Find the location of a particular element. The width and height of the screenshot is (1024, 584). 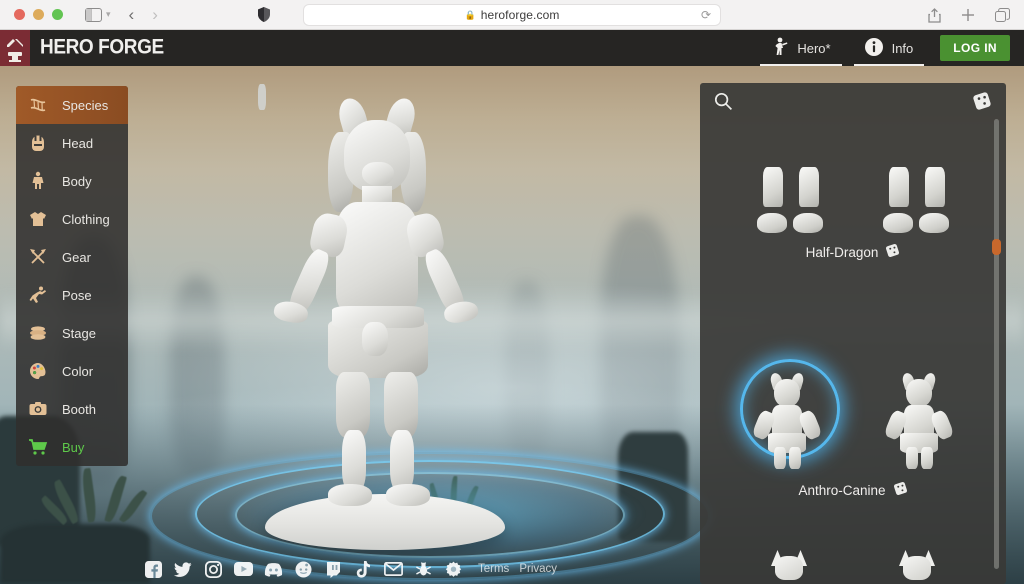

address-bar: 🔒 heroforge.com ⟳ is located at coordinates (512, 15).